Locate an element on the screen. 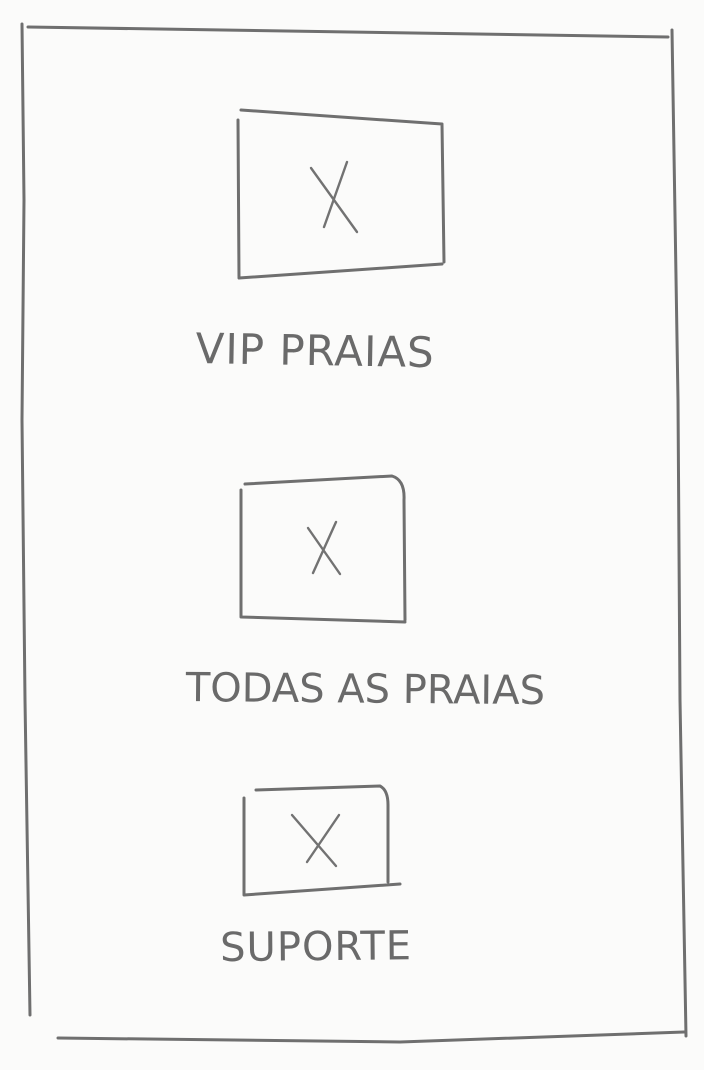  menu-item-todas-as-praias-image is located at coordinates (323, 549).